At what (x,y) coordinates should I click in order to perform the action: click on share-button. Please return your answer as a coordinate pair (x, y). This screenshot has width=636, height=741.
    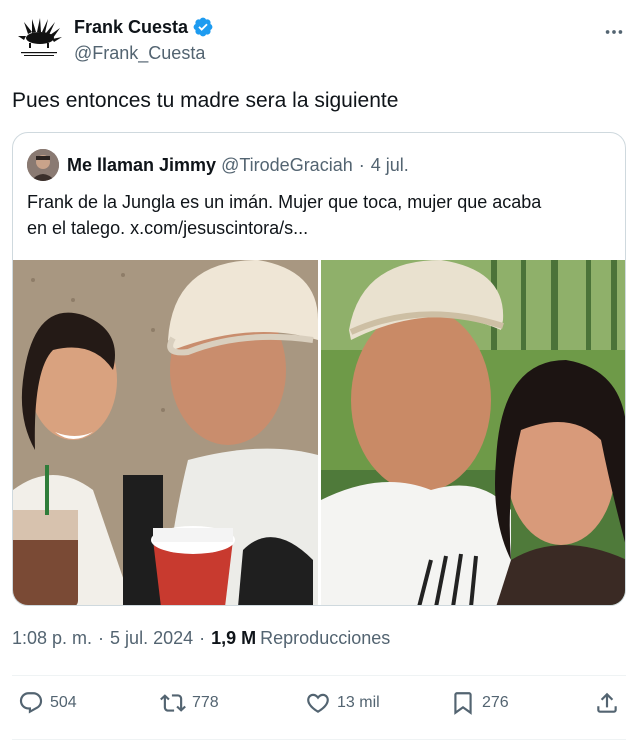
    Looking at the image, I should click on (607, 703).